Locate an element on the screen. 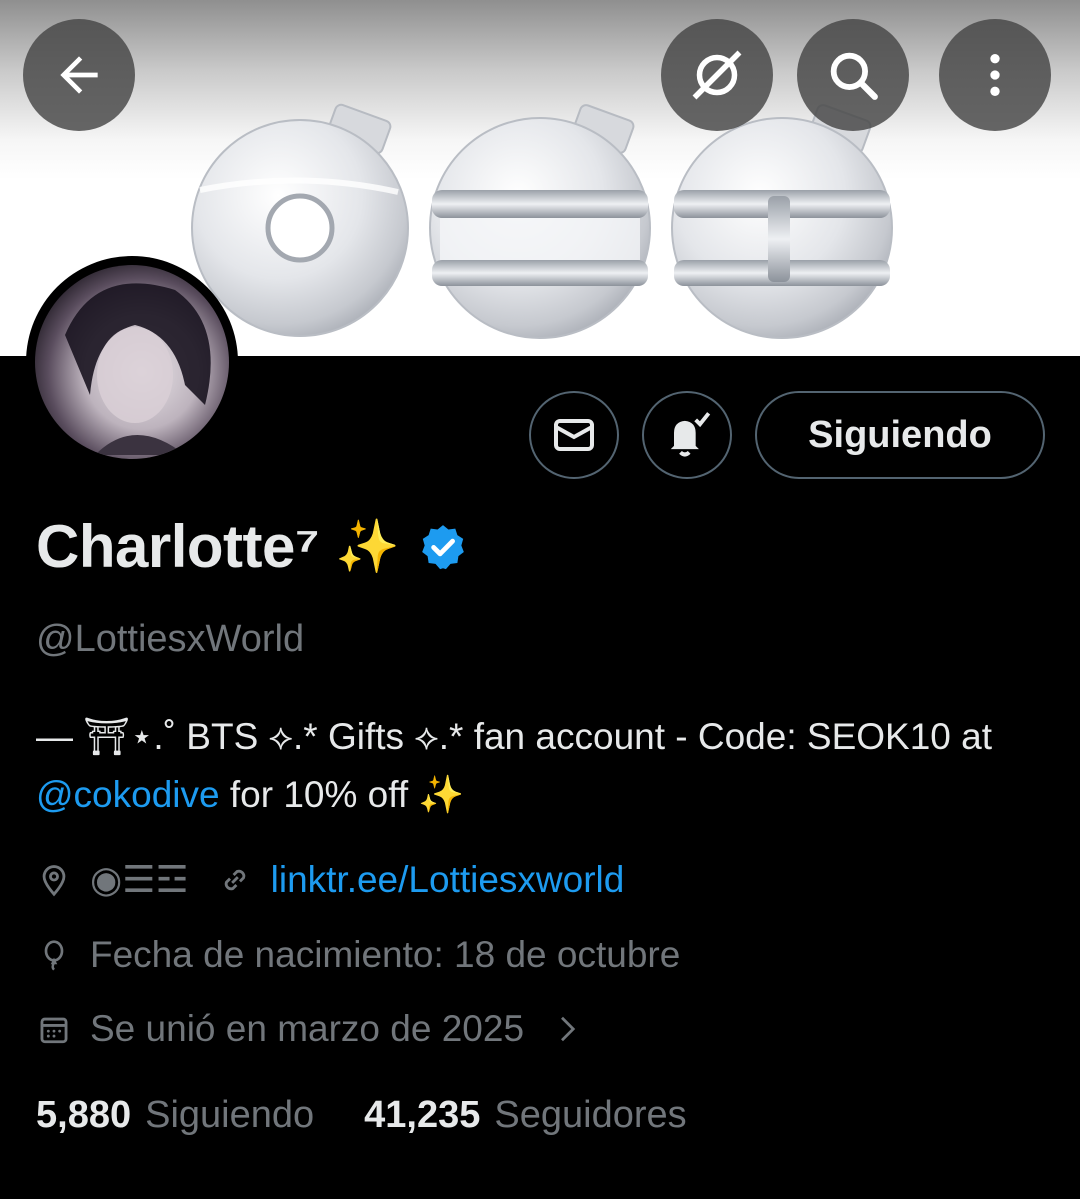  link-icon is located at coordinates (235, 880).